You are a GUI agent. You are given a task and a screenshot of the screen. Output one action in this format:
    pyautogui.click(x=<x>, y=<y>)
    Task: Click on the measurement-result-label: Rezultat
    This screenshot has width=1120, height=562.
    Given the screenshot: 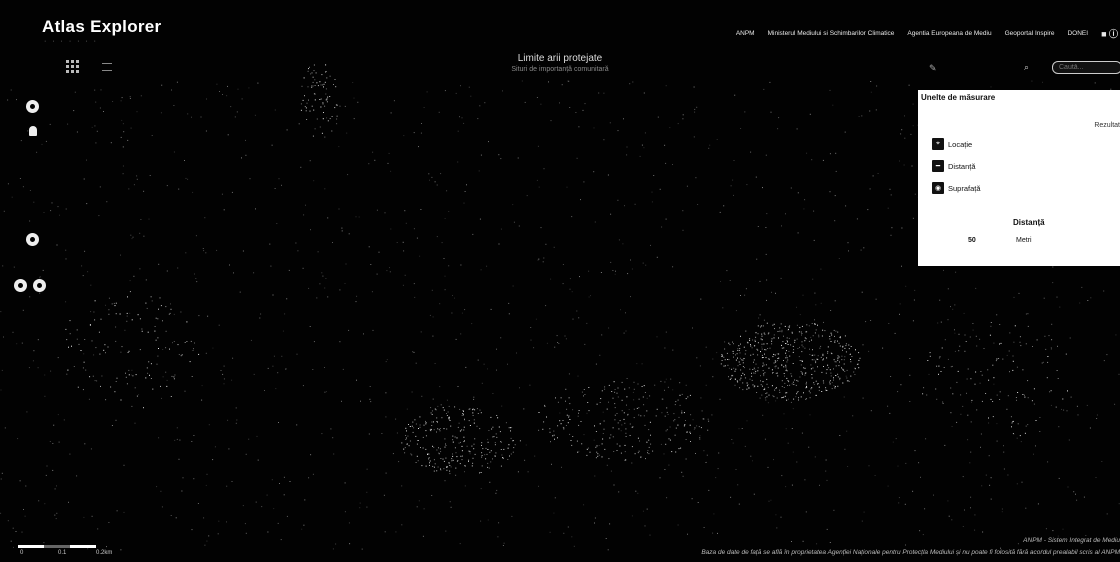 What is the action you would take?
    pyautogui.click(x=1107, y=125)
    